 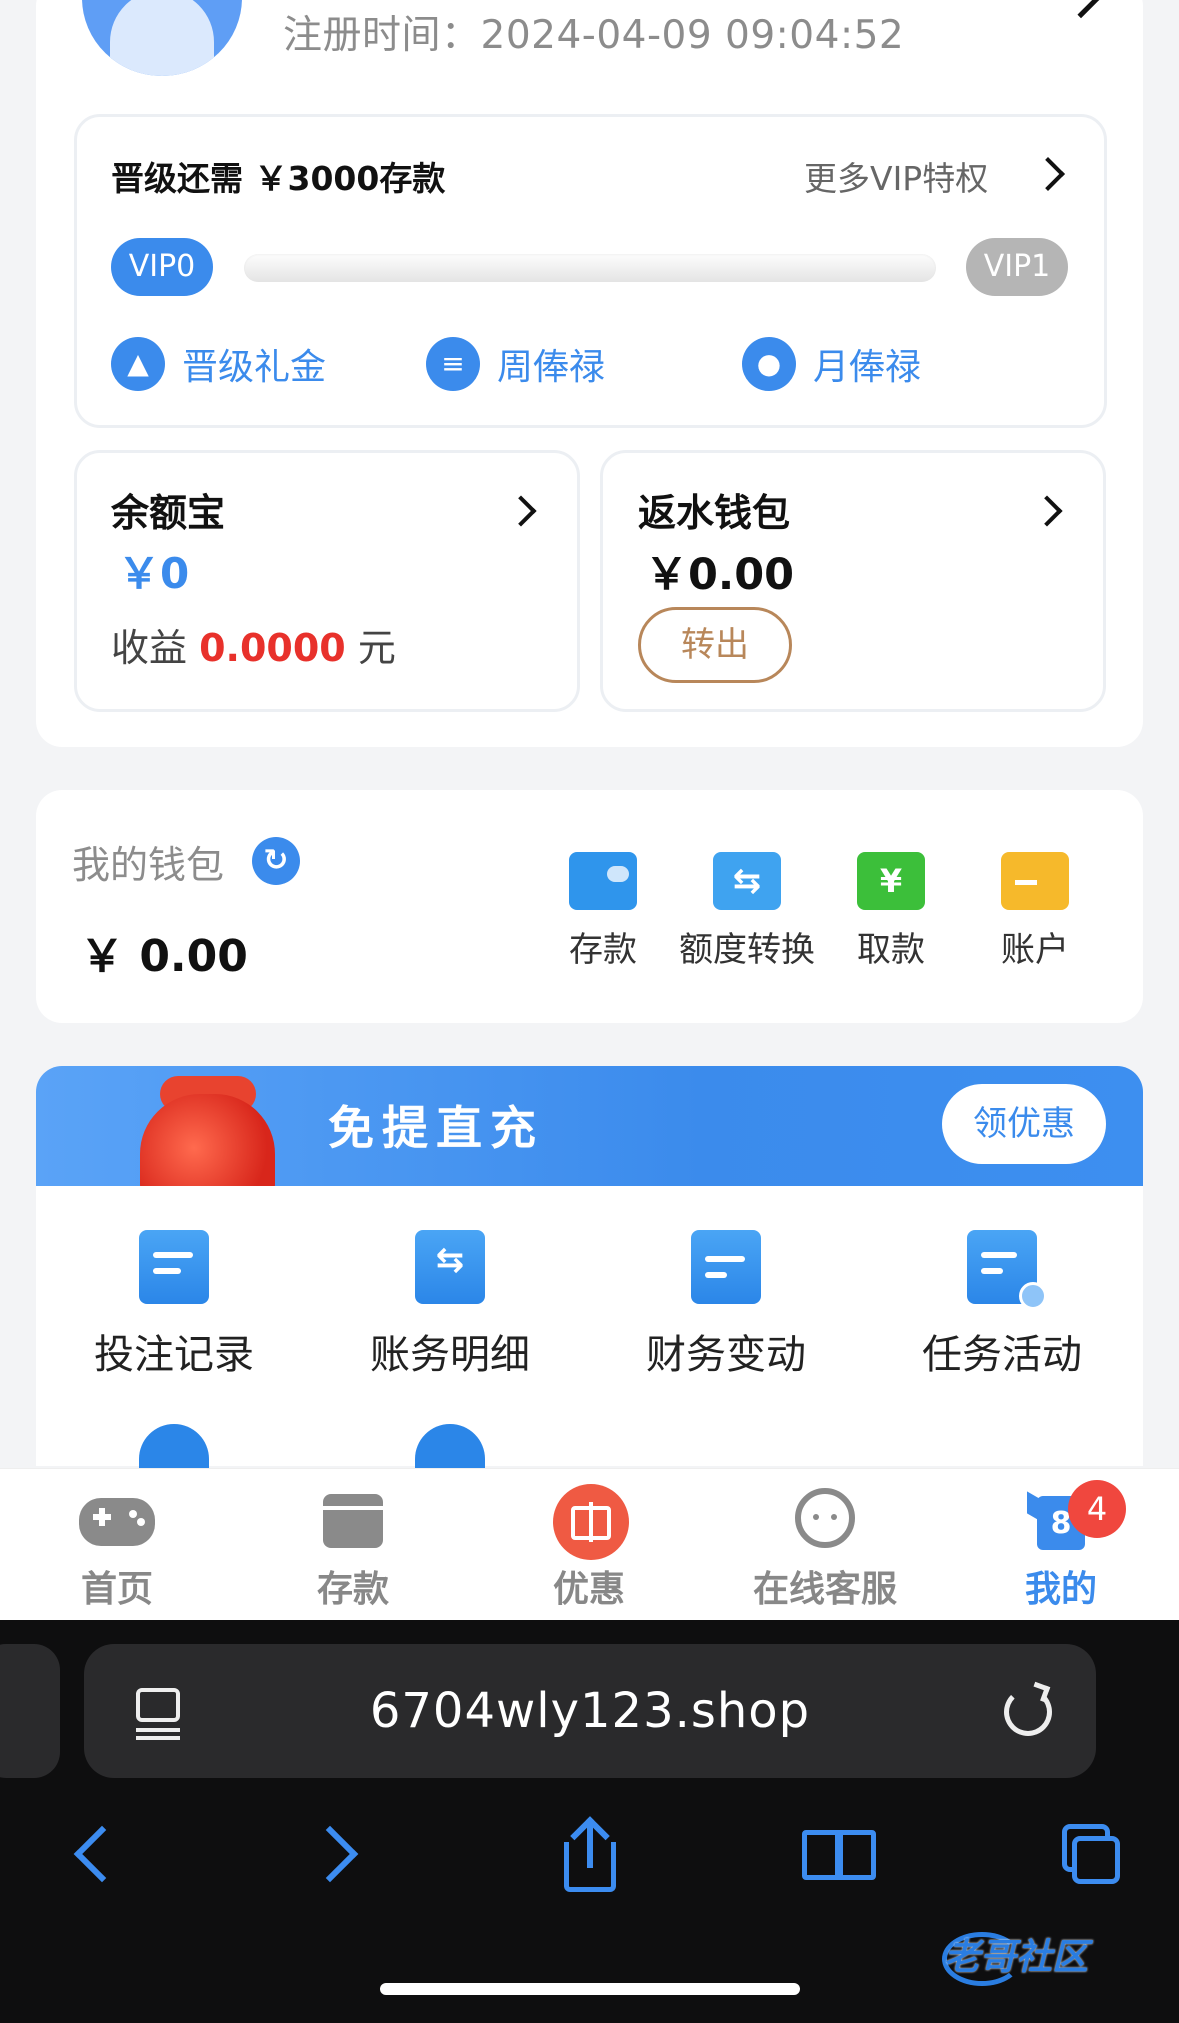 What do you see at coordinates (747, 881) in the screenshot?
I see `transfer-icon: ⇆` at bounding box center [747, 881].